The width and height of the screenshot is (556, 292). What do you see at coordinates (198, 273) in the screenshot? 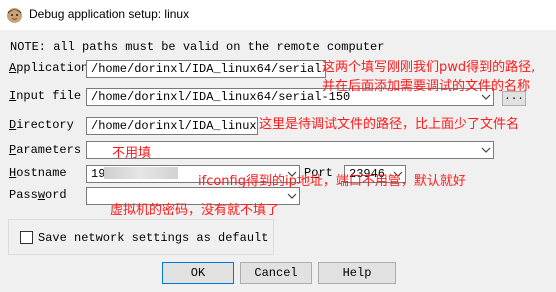
I see `ok-button: OK` at bounding box center [198, 273].